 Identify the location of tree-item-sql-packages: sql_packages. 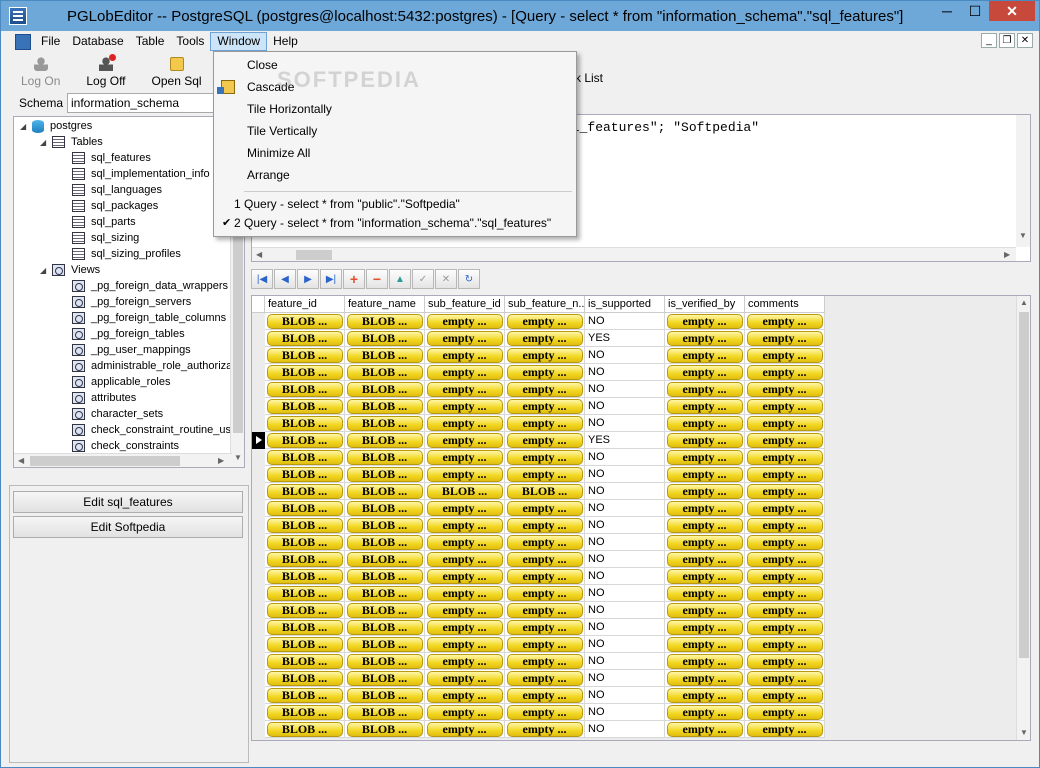
(115, 206).